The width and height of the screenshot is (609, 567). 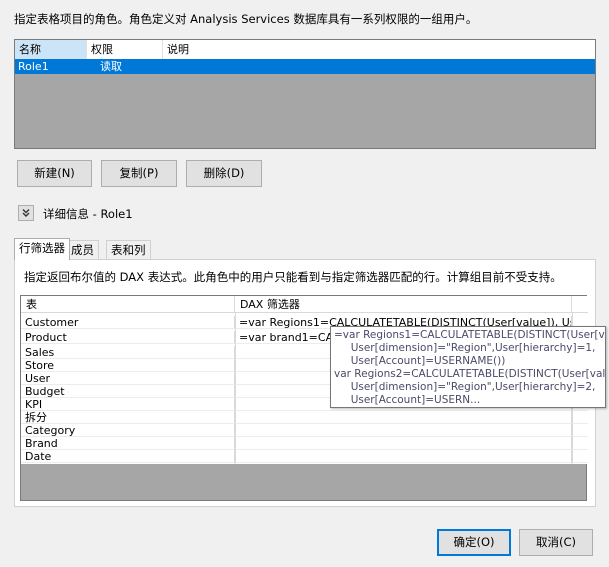 I want to click on filter-table-name: Customer, so click(x=128, y=322).